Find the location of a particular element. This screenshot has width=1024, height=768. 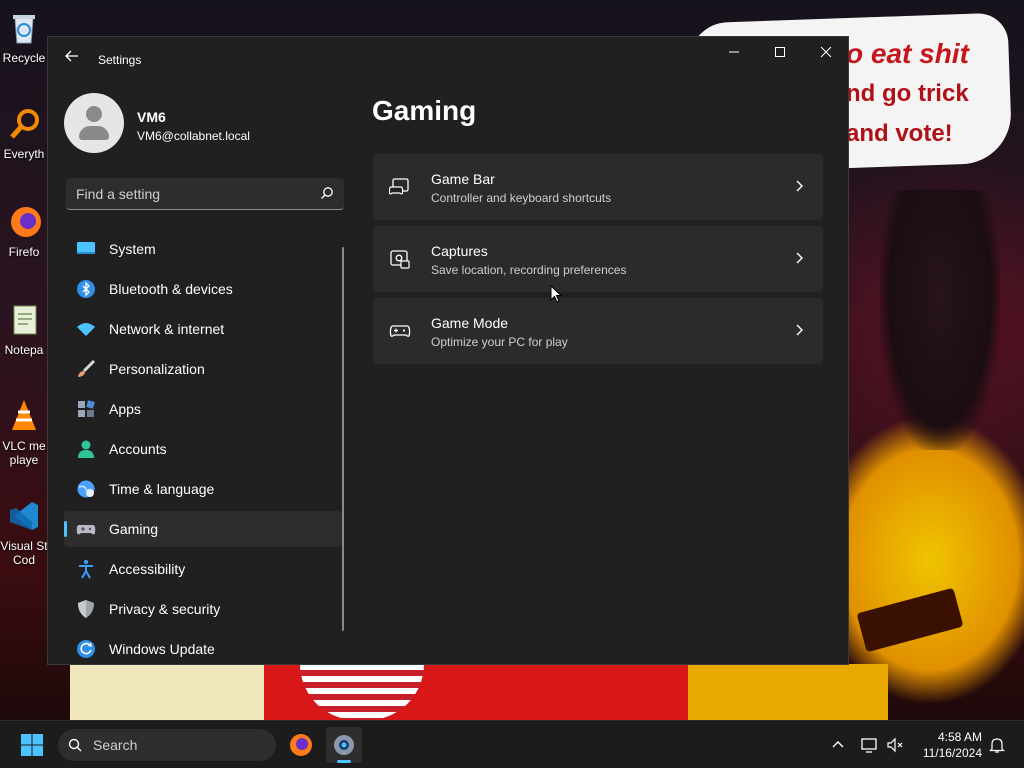

desktop-icon-label: VLC me is located at coordinates (24, 446).